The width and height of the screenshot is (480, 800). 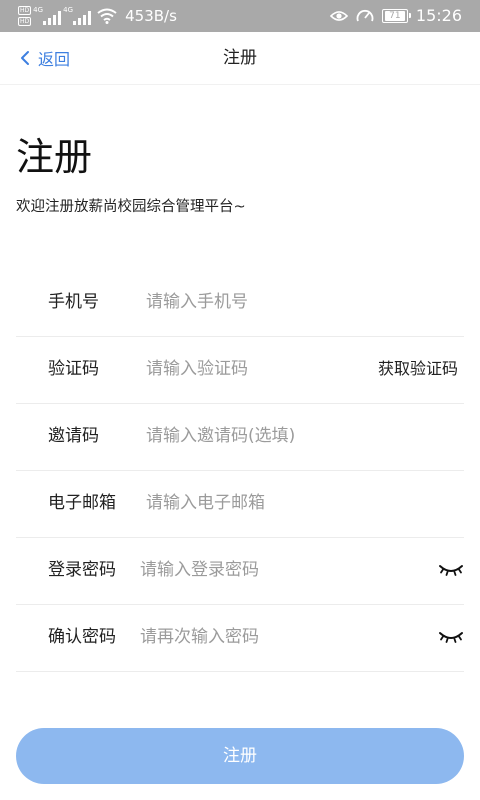 I want to click on status-bar-right: 71 15:26, so click(x=395, y=16).